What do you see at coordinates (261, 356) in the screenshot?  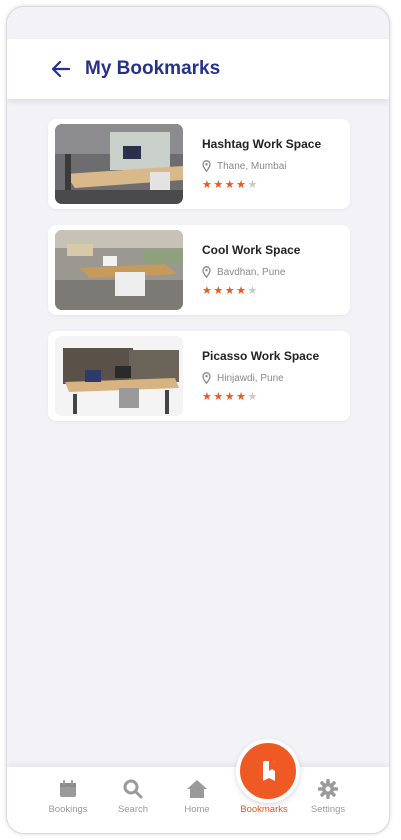 I see `workspace-name: Picasso Work Space` at bounding box center [261, 356].